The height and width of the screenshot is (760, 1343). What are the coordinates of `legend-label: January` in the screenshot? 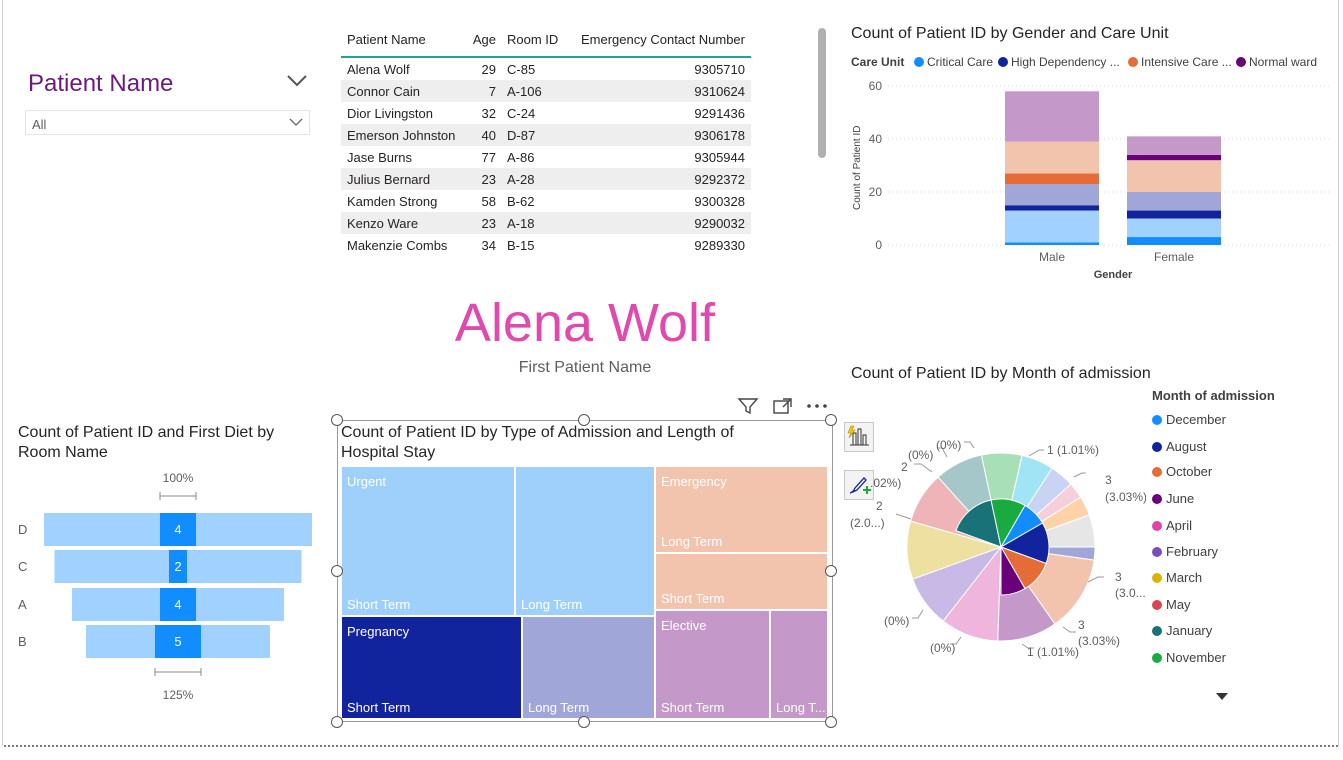 It's located at (1189, 630).